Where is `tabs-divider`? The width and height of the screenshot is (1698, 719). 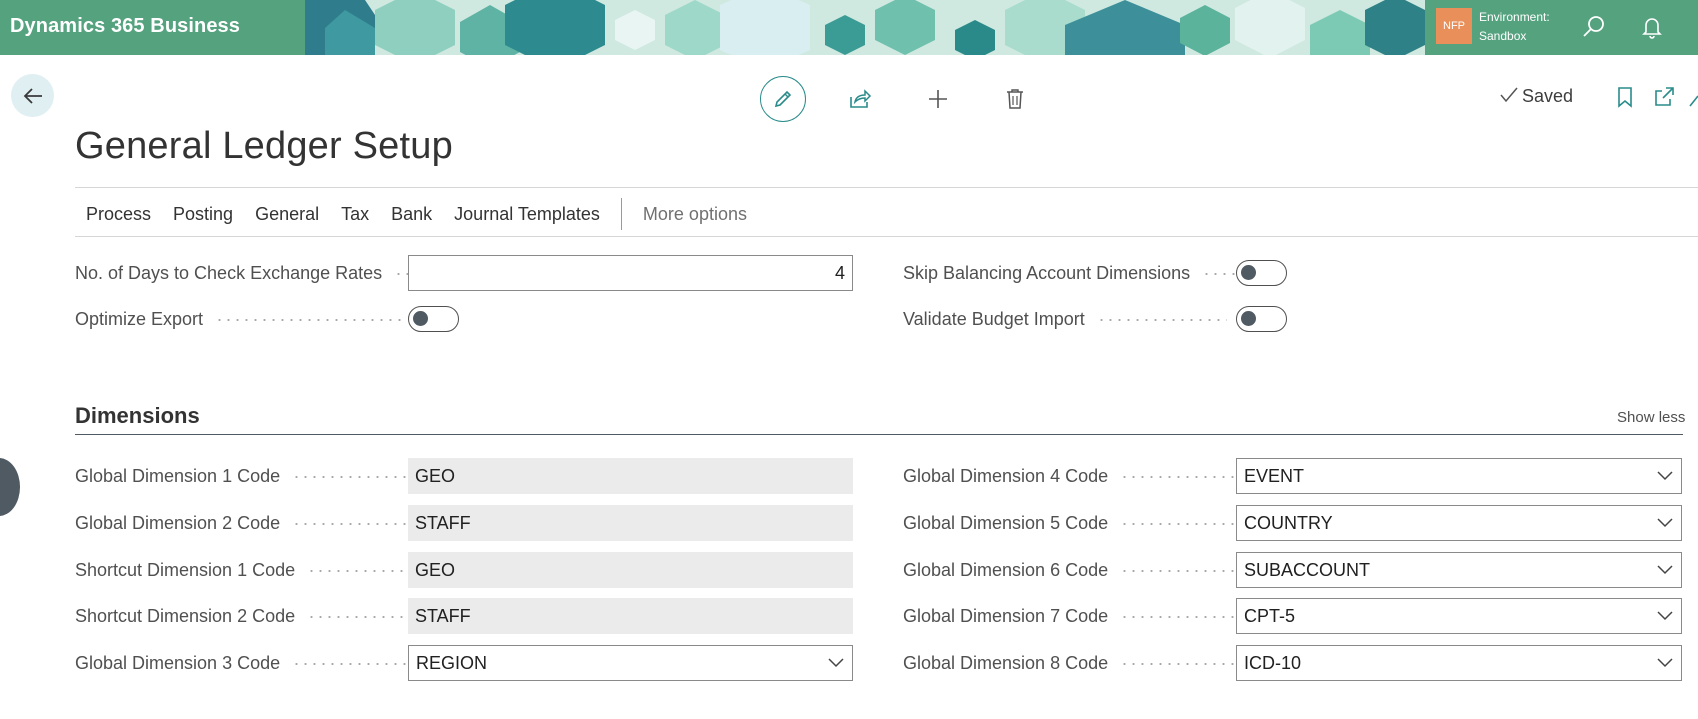
tabs-divider is located at coordinates (886, 236).